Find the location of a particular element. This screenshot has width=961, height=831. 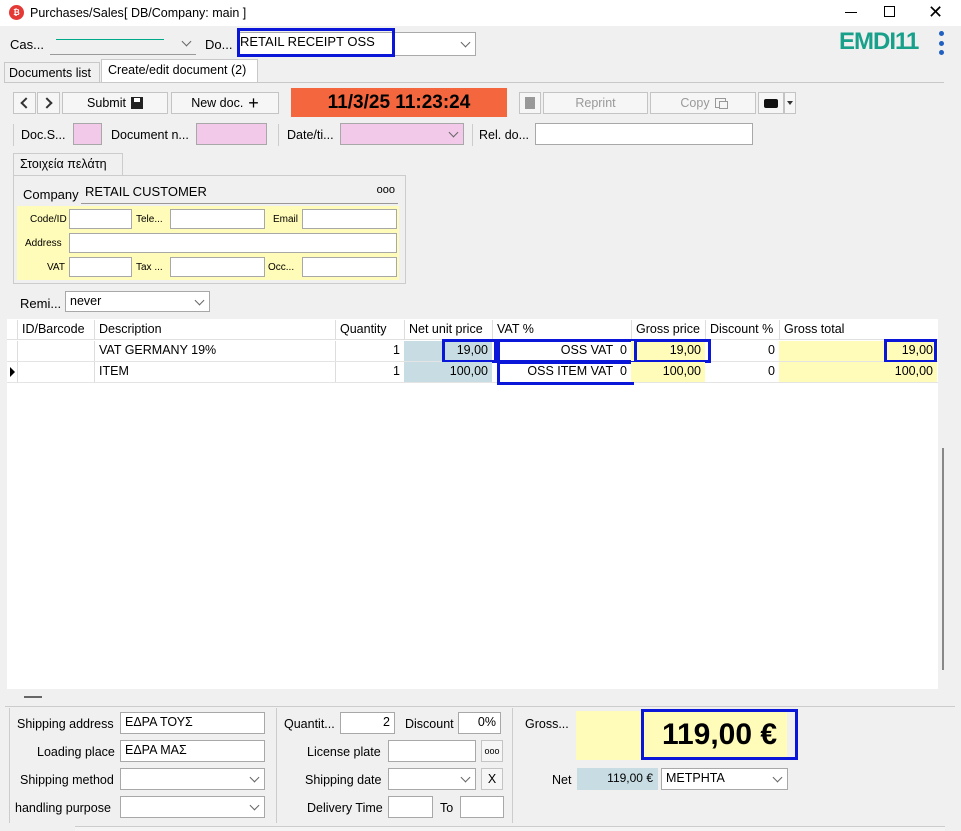

discount-field: 0% is located at coordinates (479, 723).